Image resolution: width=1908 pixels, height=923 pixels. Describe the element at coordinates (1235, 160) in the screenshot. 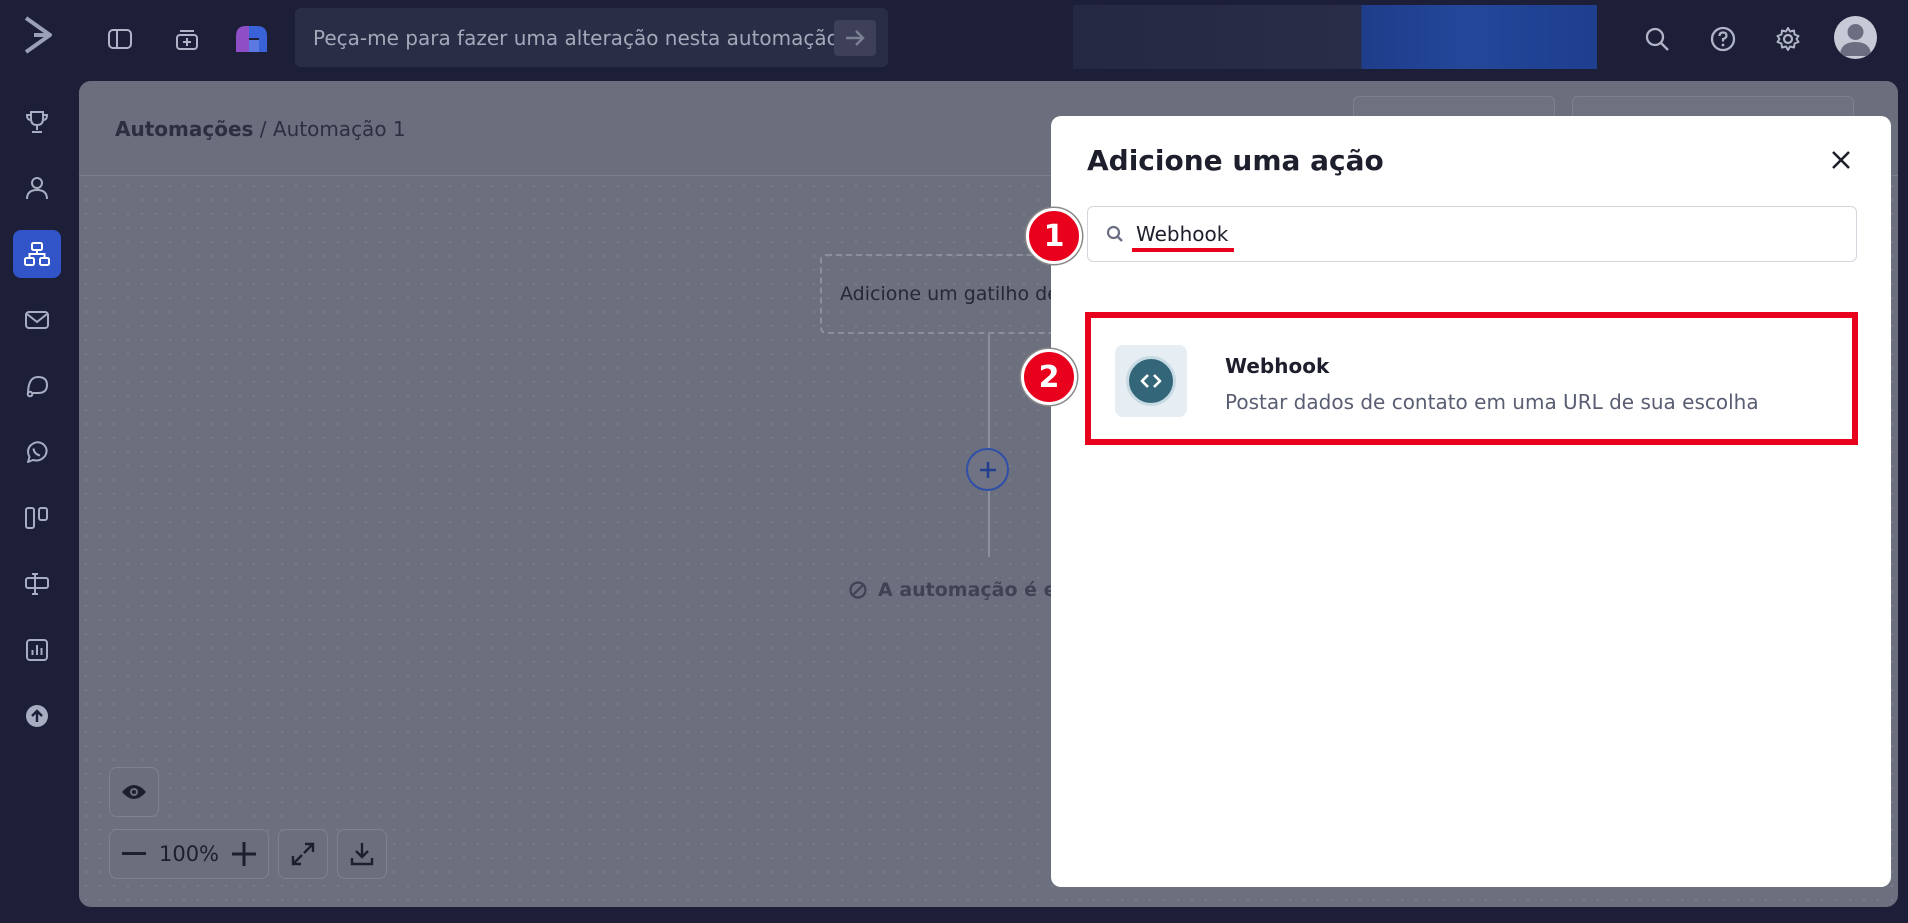

I see `modal-title: Adicione uma ação` at that location.